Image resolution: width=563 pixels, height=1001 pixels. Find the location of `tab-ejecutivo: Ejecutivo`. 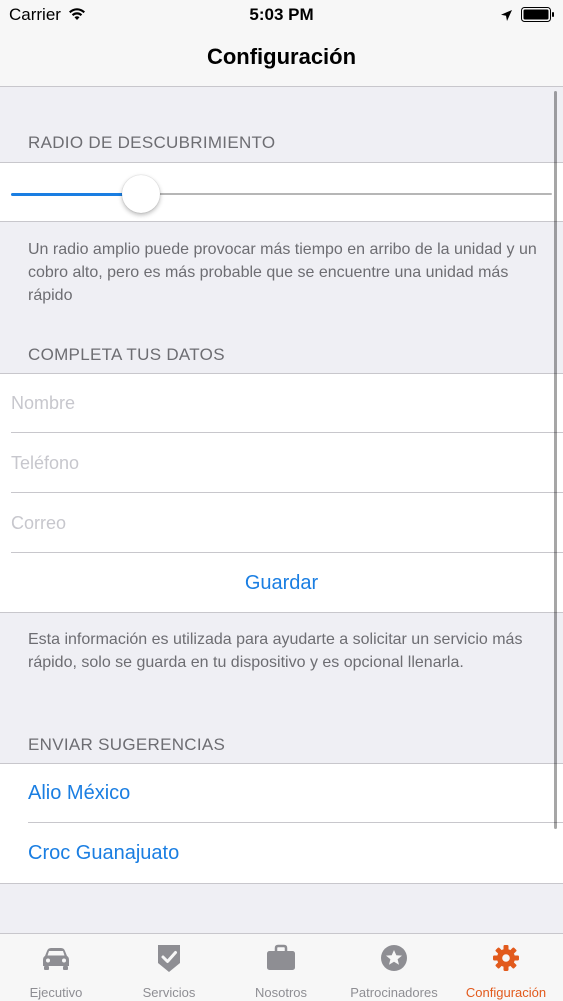

tab-ejecutivo: Ejecutivo is located at coordinates (56, 967).